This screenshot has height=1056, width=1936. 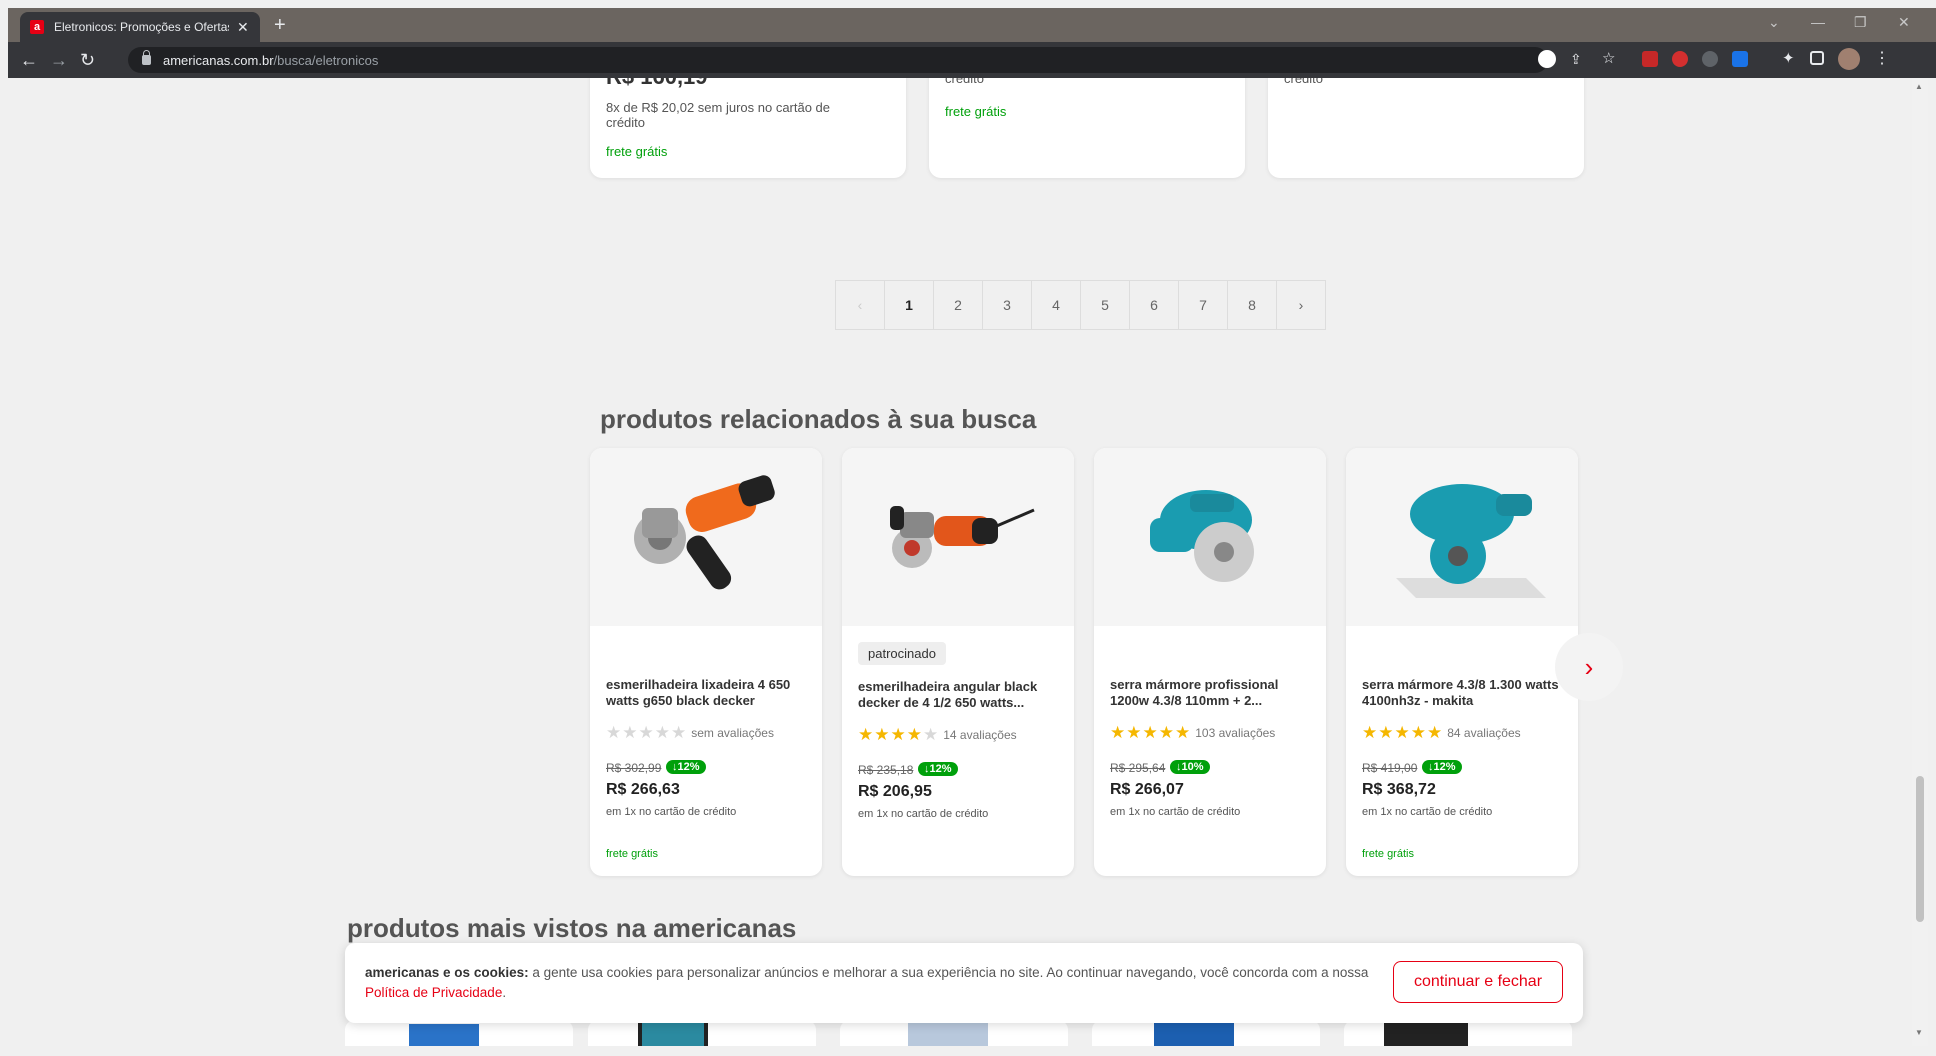 What do you see at coordinates (1919, 86) in the screenshot?
I see `scroll-up-icon: ▲` at bounding box center [1919, 86].